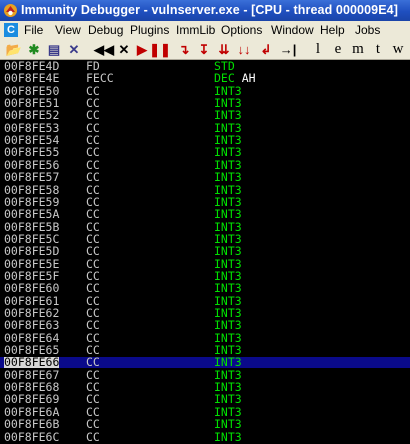 The height and width of the screenshot is (444, 410). What do you see at coordinates (68, 30) in the screenshot?
I see `menu-view: View` at bounding box center [68, 30].